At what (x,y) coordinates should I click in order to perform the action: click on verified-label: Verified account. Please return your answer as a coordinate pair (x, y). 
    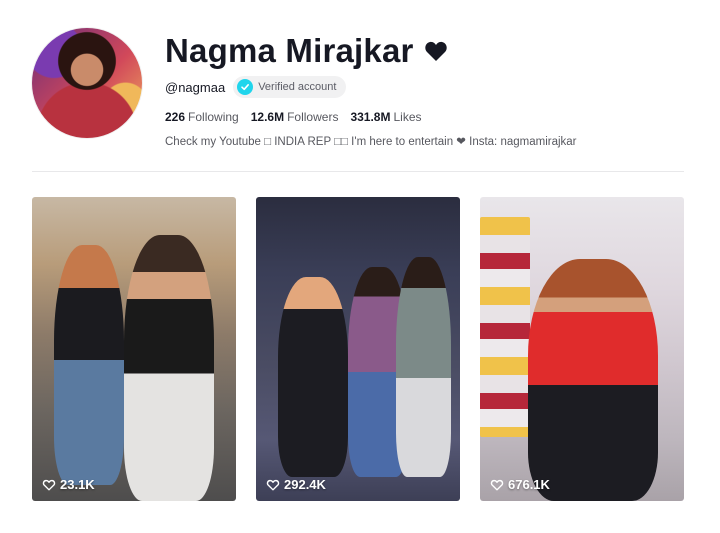
    Looking at the image, I should click on (297, 87).